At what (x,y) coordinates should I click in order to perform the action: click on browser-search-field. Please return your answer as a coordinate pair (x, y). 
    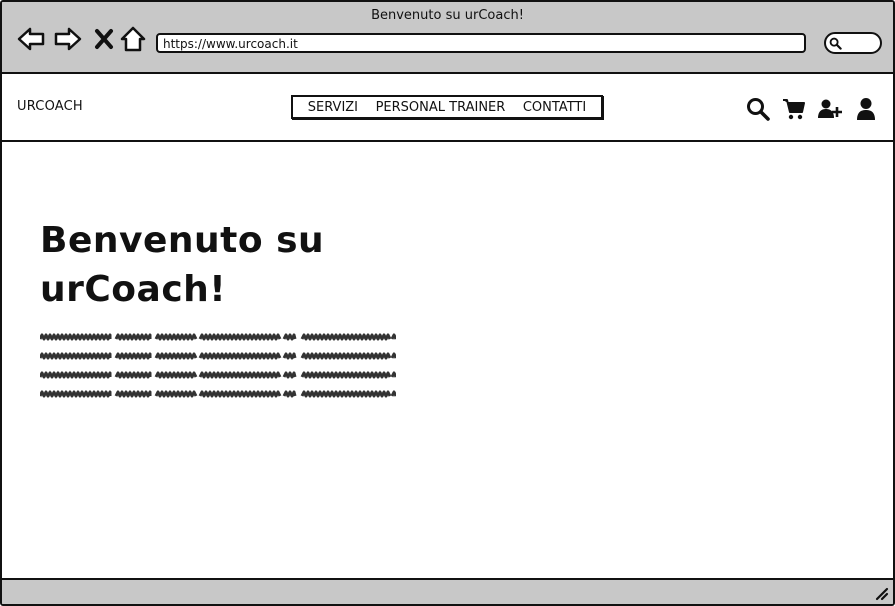
    Looking at the image, I should click on (853, 43).